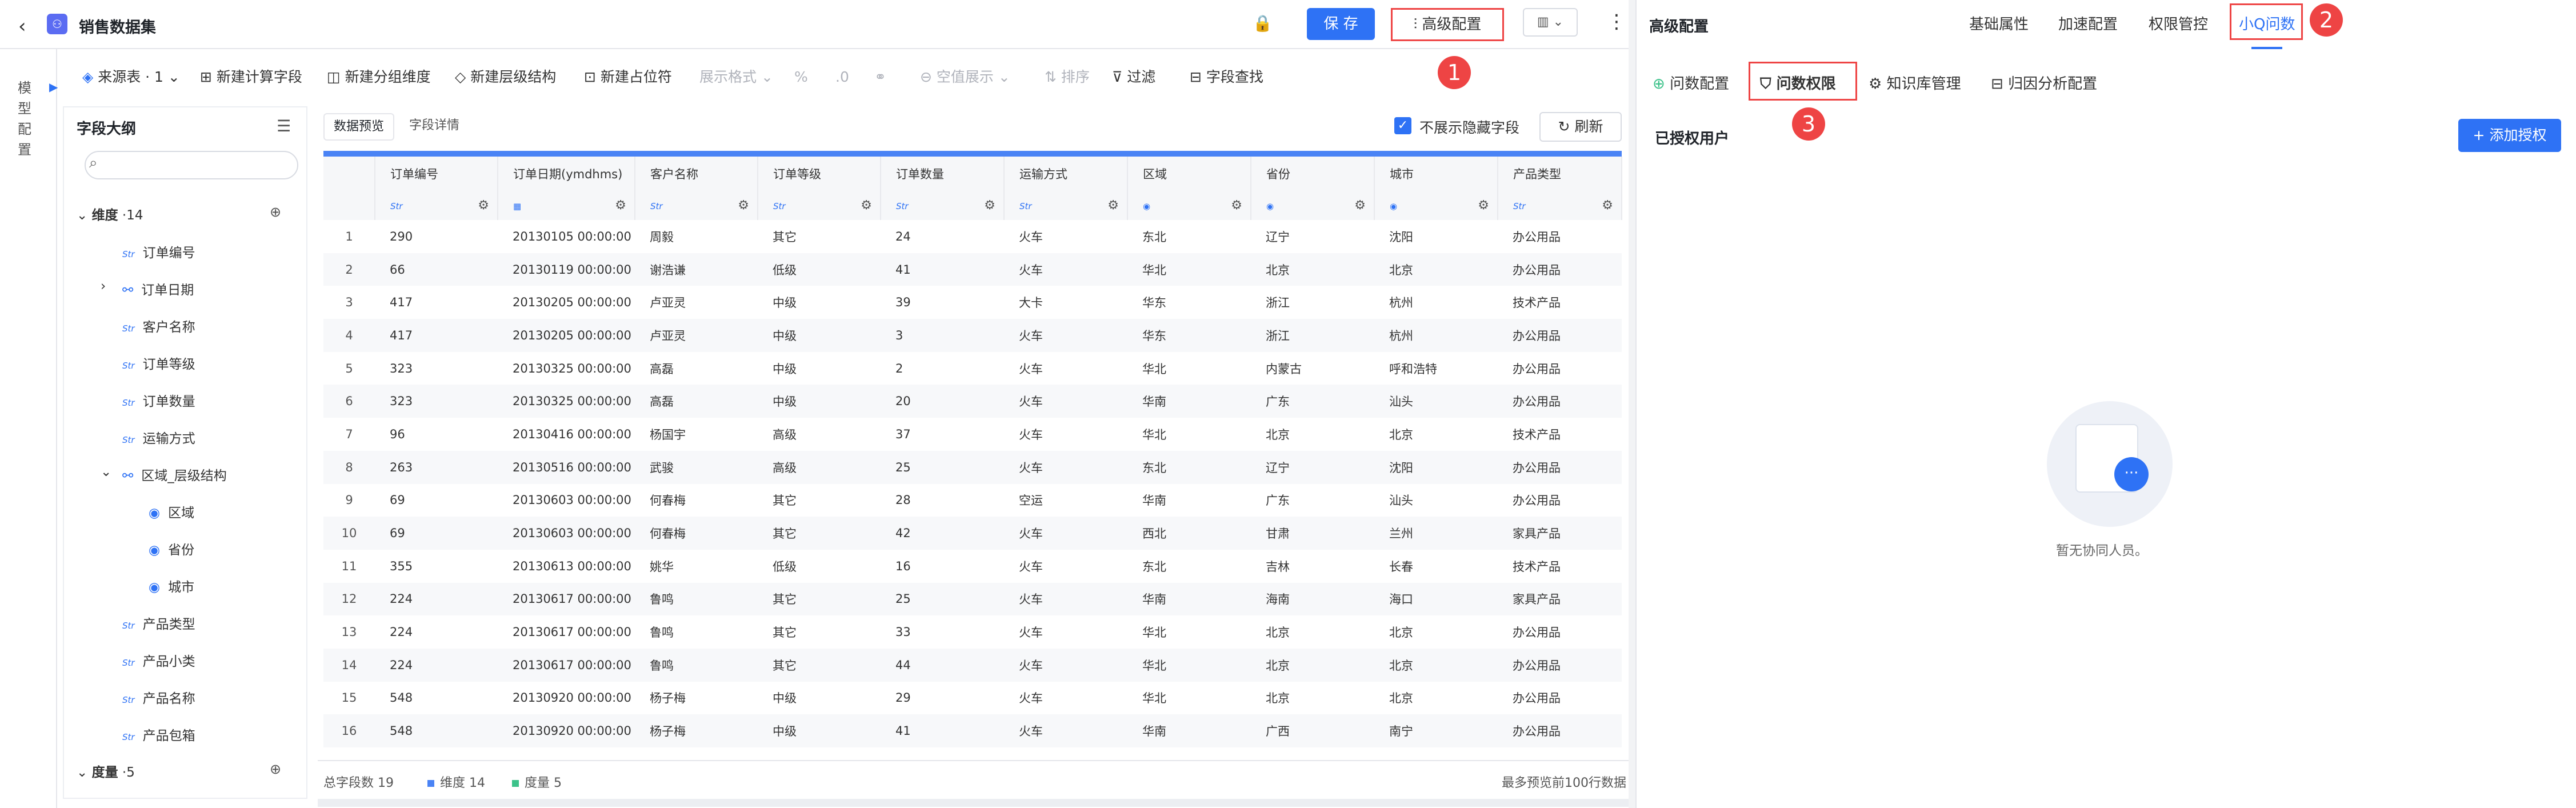 The image size is (2576, 808). Describe the element at coordinates (275, 212) in the screenshot. I see `add-dimension-icon: ⊕` at that location.